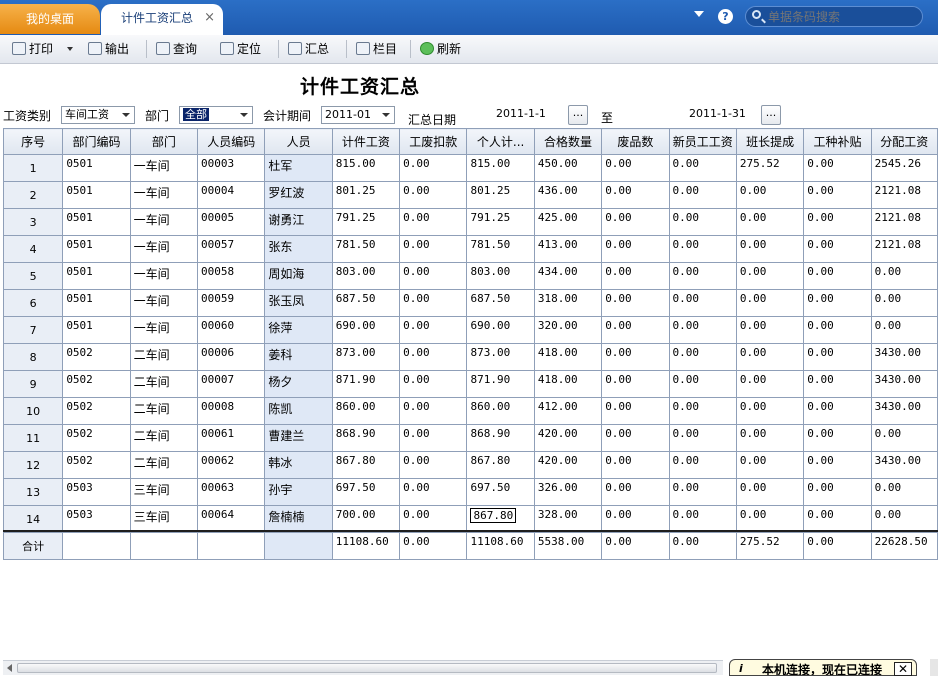 This screenshot has height=676, width=938. Describe the element at coordinates (699, 14) in the screenshot. I see `chevron-down-icon` at that location.